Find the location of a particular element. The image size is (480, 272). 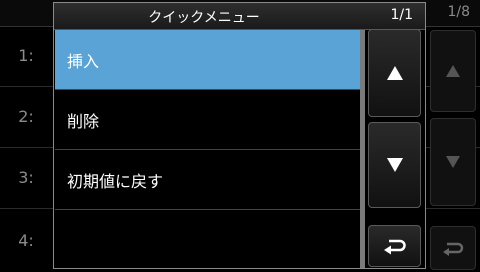

back-button is located at coordinates (394, 246).